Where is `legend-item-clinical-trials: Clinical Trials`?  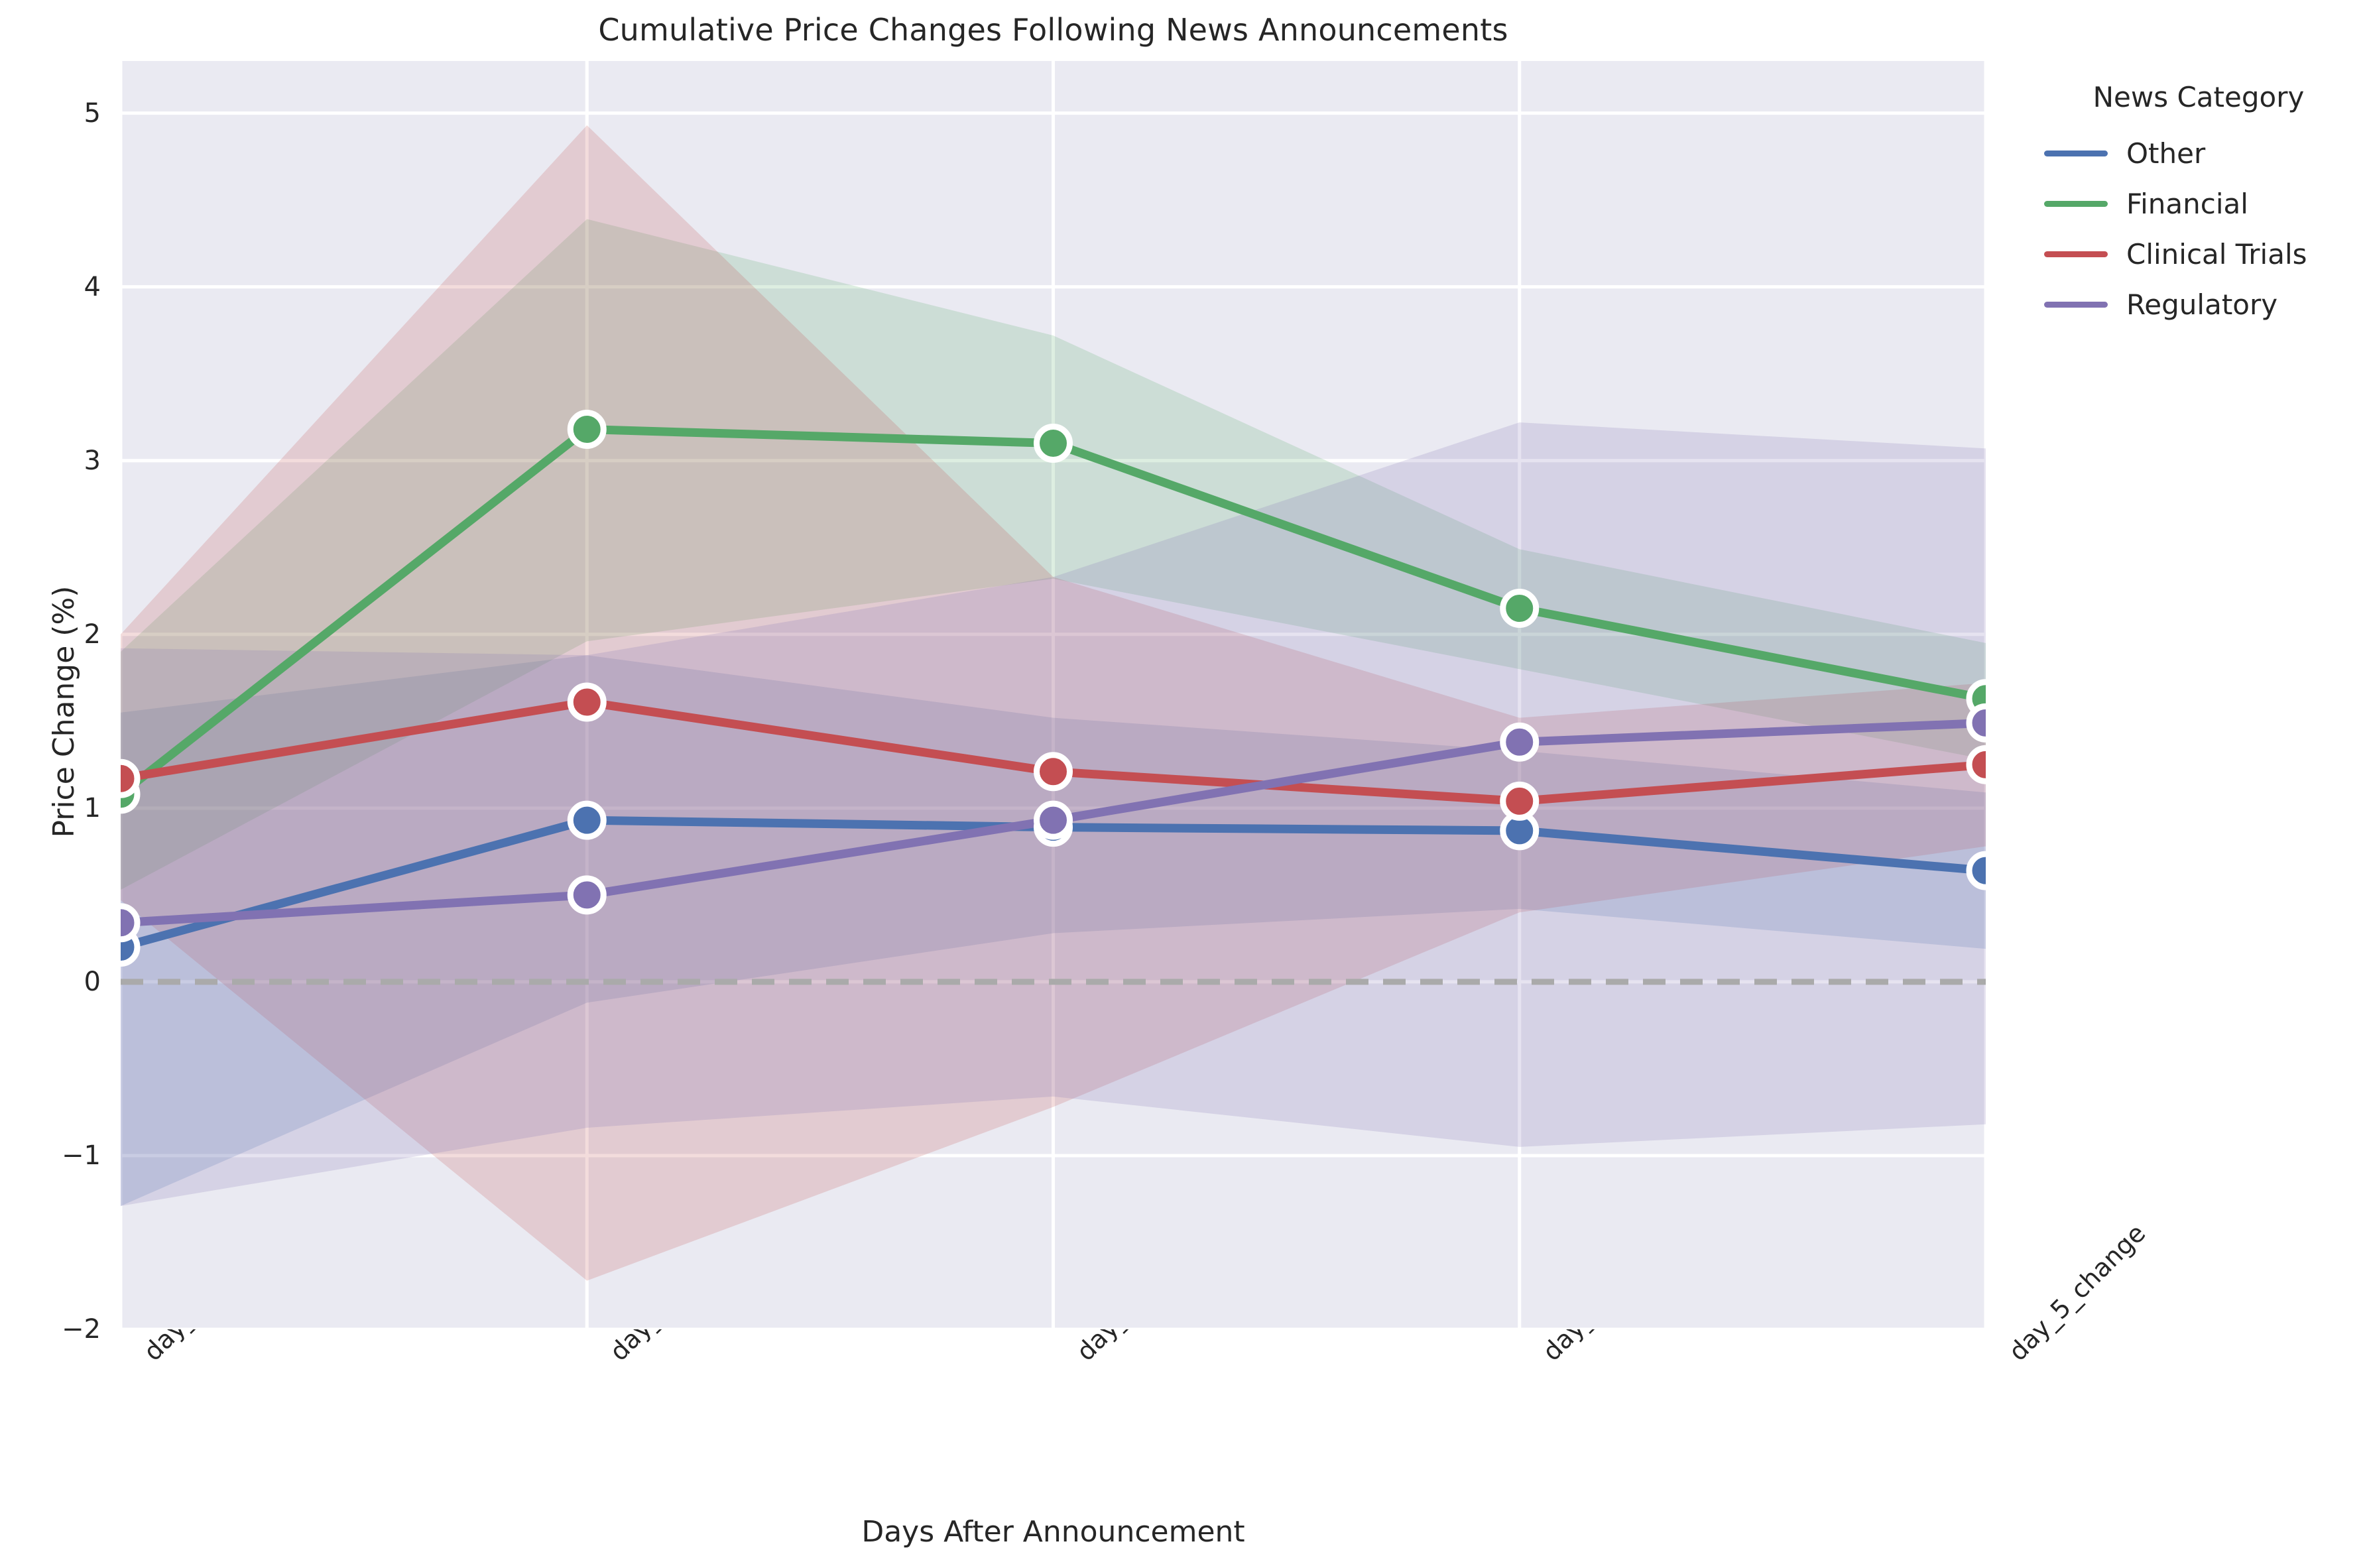
legend-item-clinical-trials: Clinical Trials is located at coordinates (2200, 254).